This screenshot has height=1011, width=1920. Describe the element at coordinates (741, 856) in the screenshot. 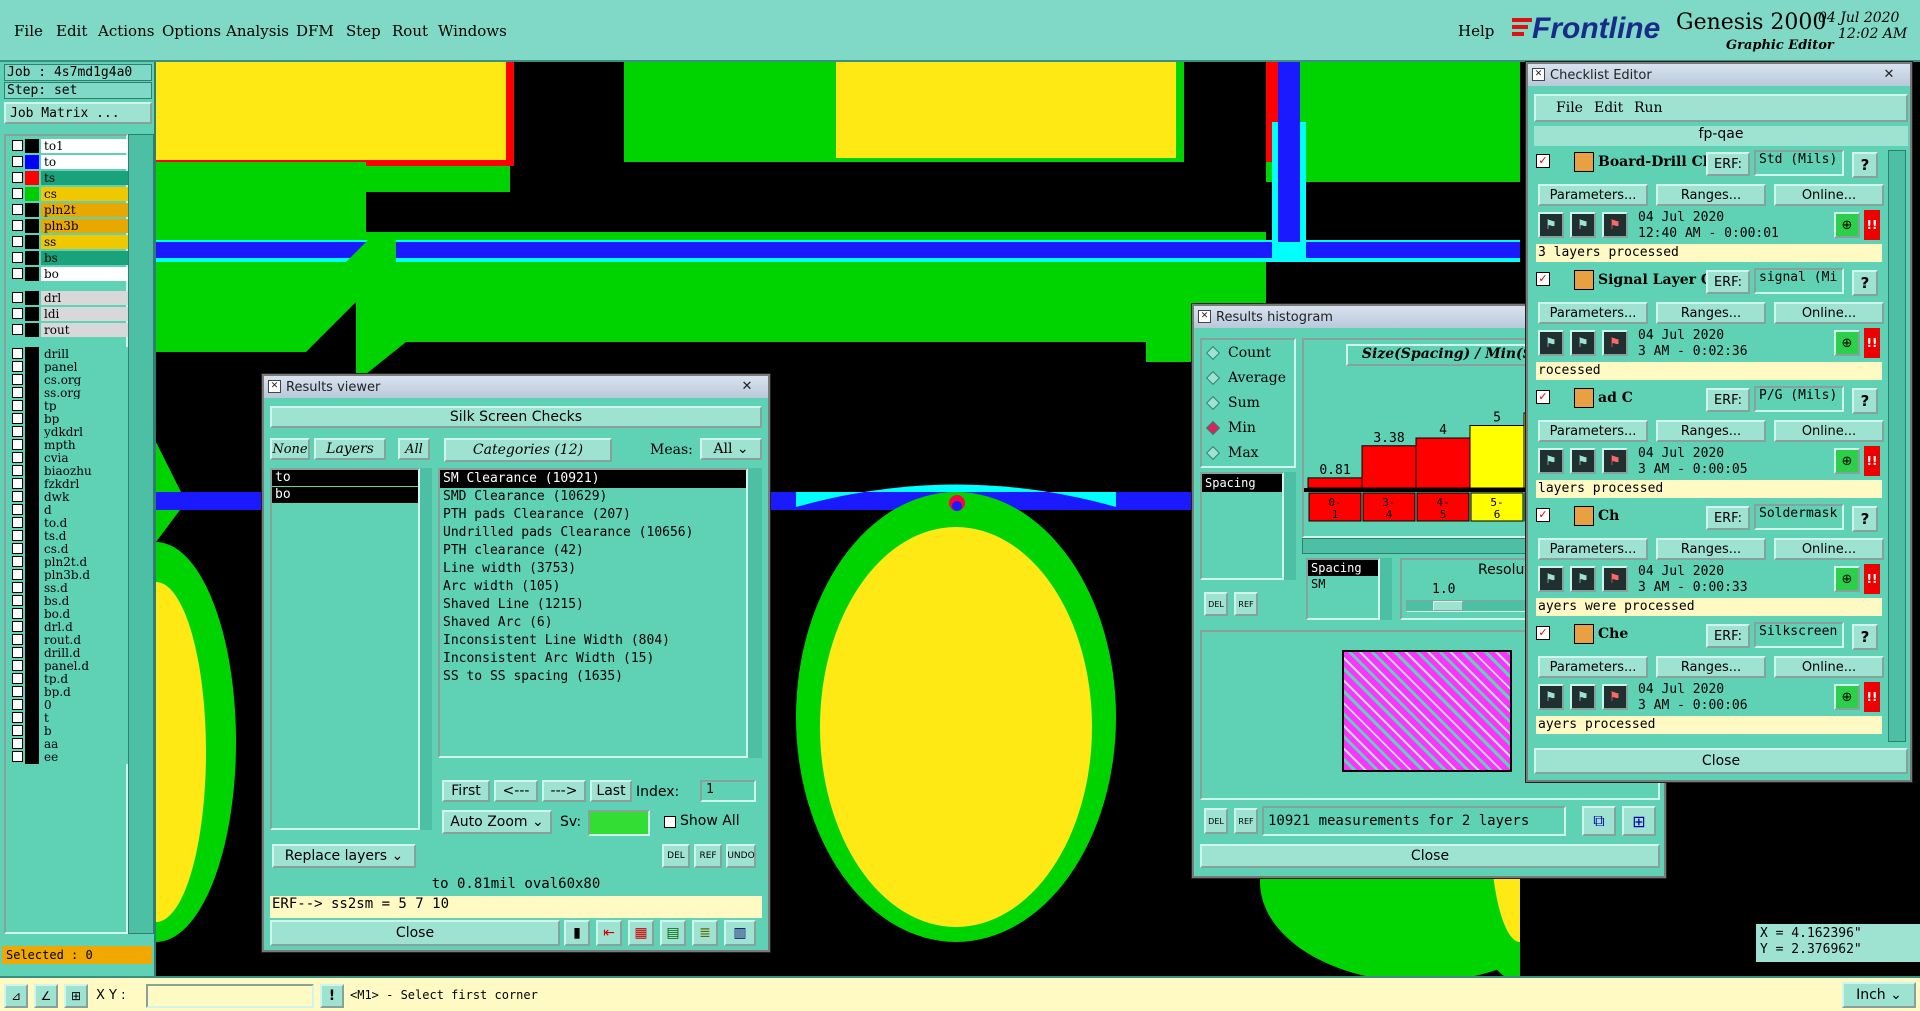

I see `undo-button: UNDO` at that location.